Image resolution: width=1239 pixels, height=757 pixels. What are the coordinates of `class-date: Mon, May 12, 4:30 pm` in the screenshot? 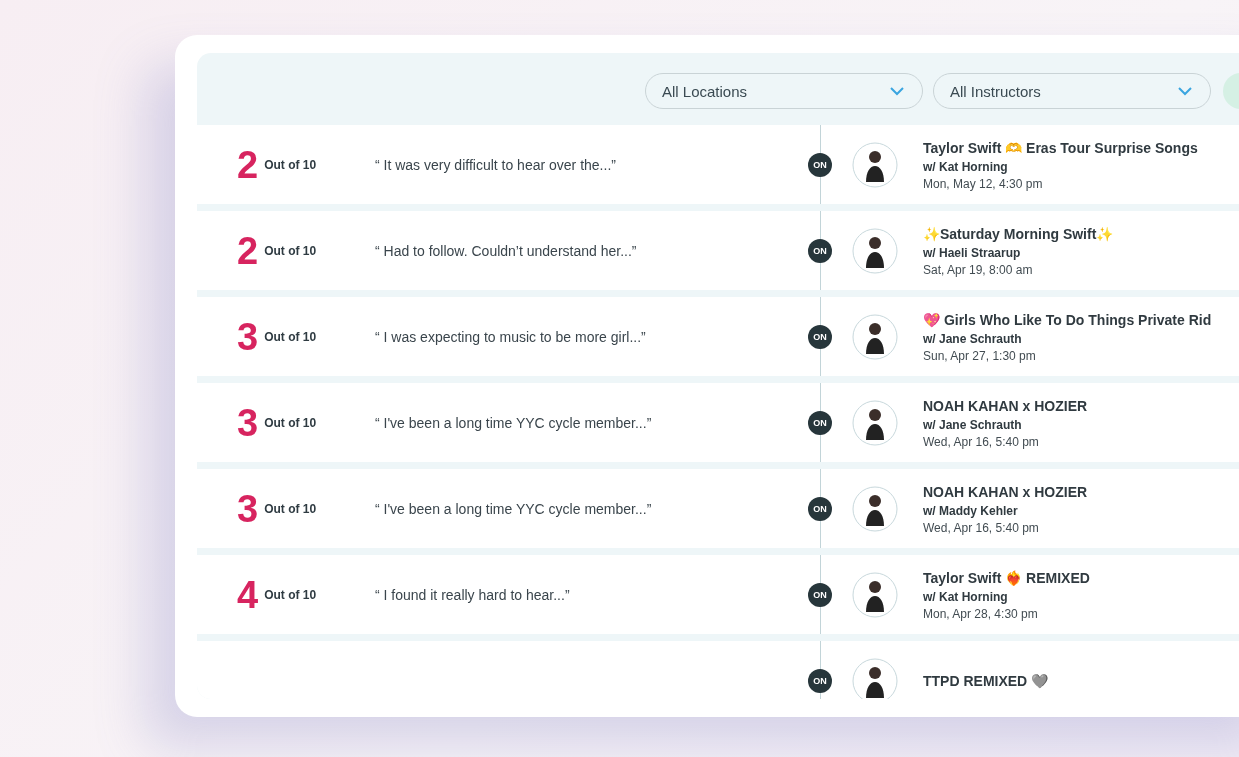 It's located at (983, 183).